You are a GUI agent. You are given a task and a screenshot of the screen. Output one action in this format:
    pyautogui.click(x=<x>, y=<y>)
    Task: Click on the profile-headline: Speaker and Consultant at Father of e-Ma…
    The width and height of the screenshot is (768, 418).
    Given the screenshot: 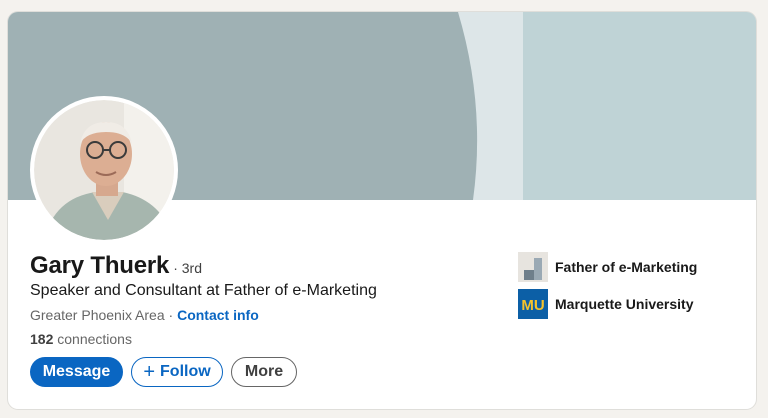 What is the action you would take?
    pyautogui.click(x=203, y=290)
    